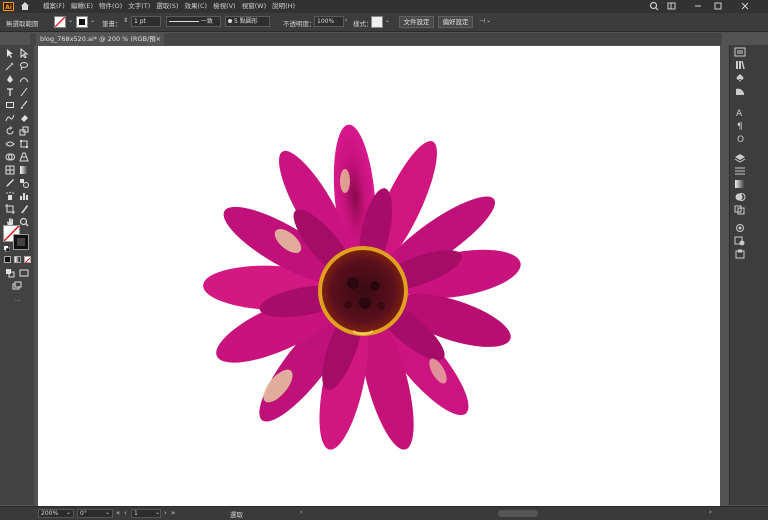  What do you see at coordinates (173, 513) in the screenshot?
I see `last-artboard-icon: »` at bounding box center [173, 513].